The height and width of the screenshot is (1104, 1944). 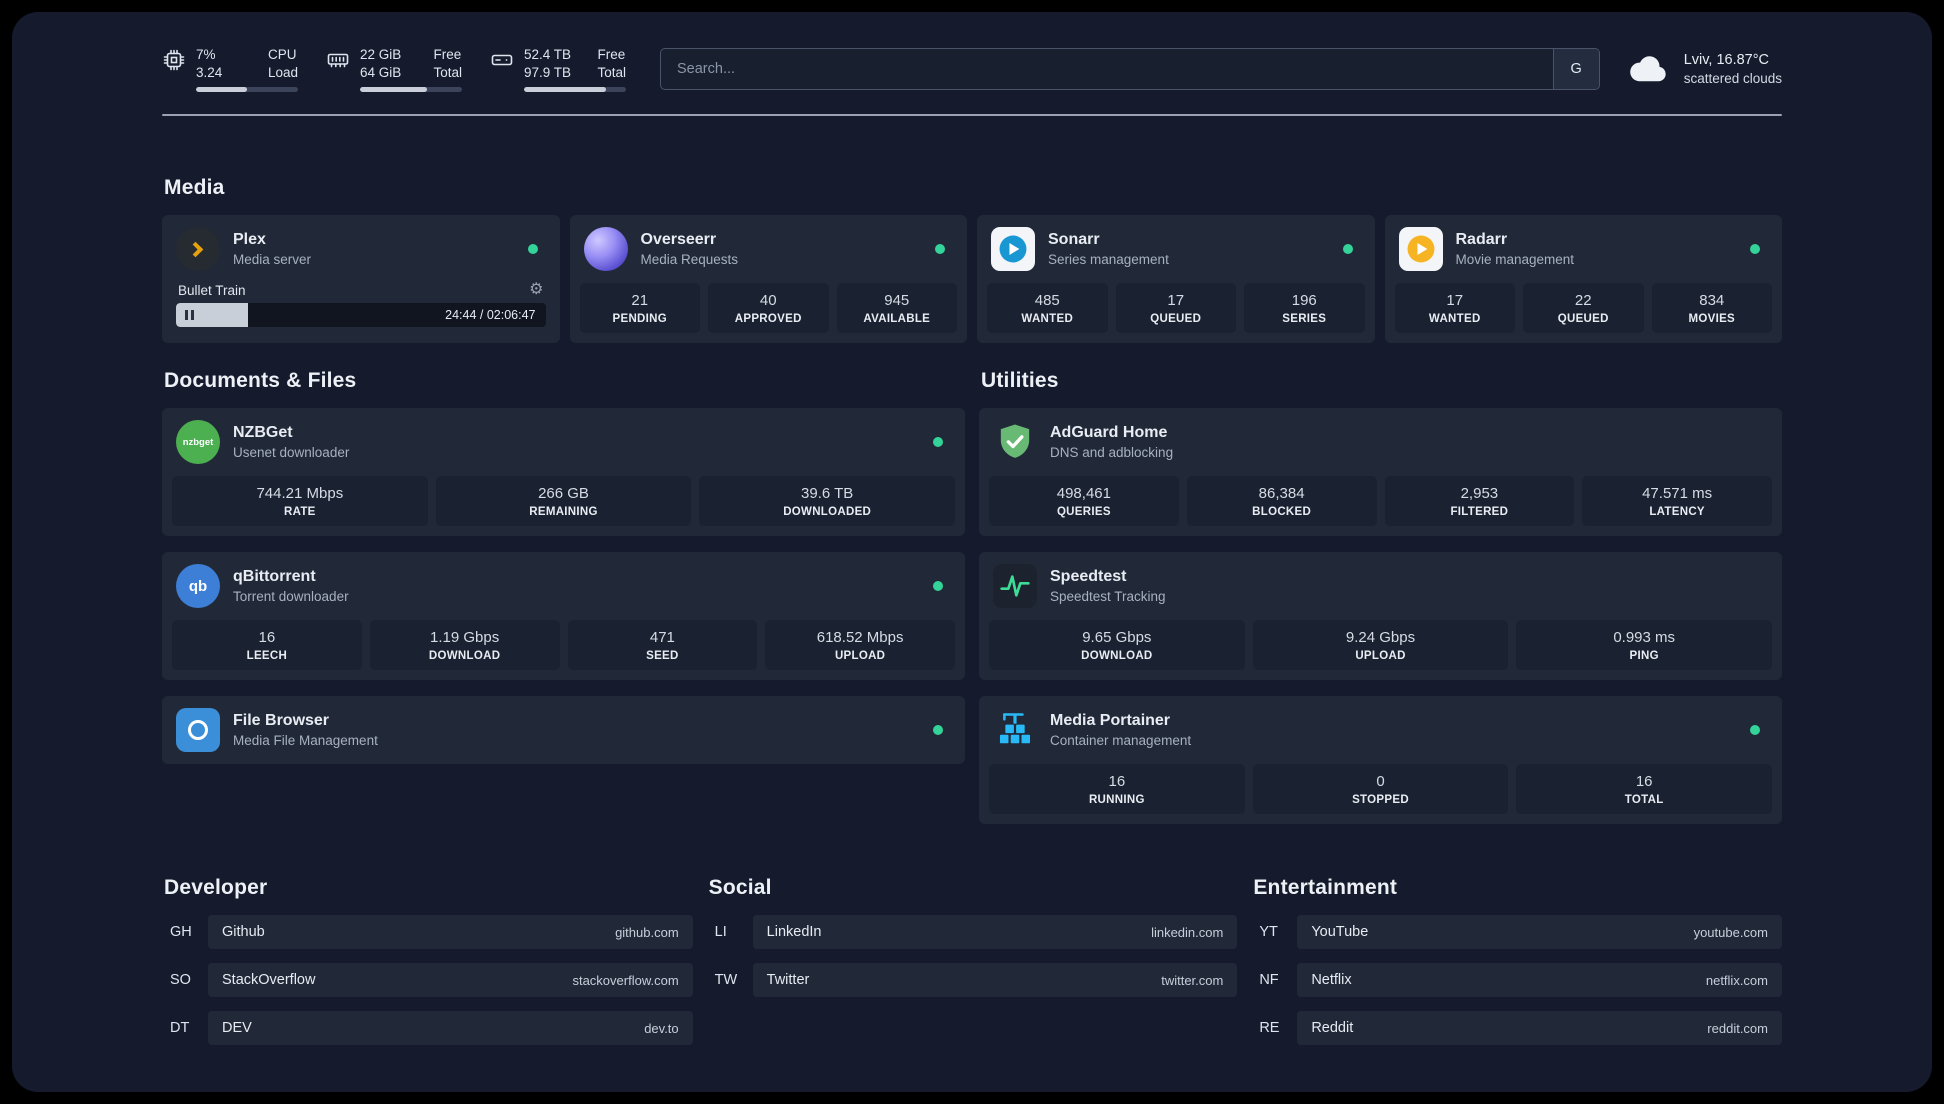 I want to click on memory-free-value: 22 GiB, so click(x=381, y=54).